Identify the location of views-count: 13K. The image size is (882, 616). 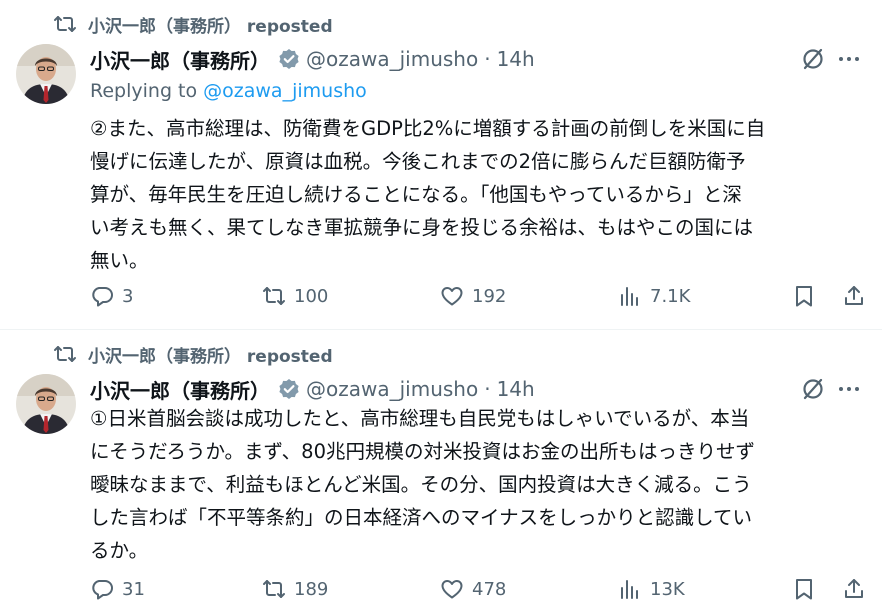
(667, 589).